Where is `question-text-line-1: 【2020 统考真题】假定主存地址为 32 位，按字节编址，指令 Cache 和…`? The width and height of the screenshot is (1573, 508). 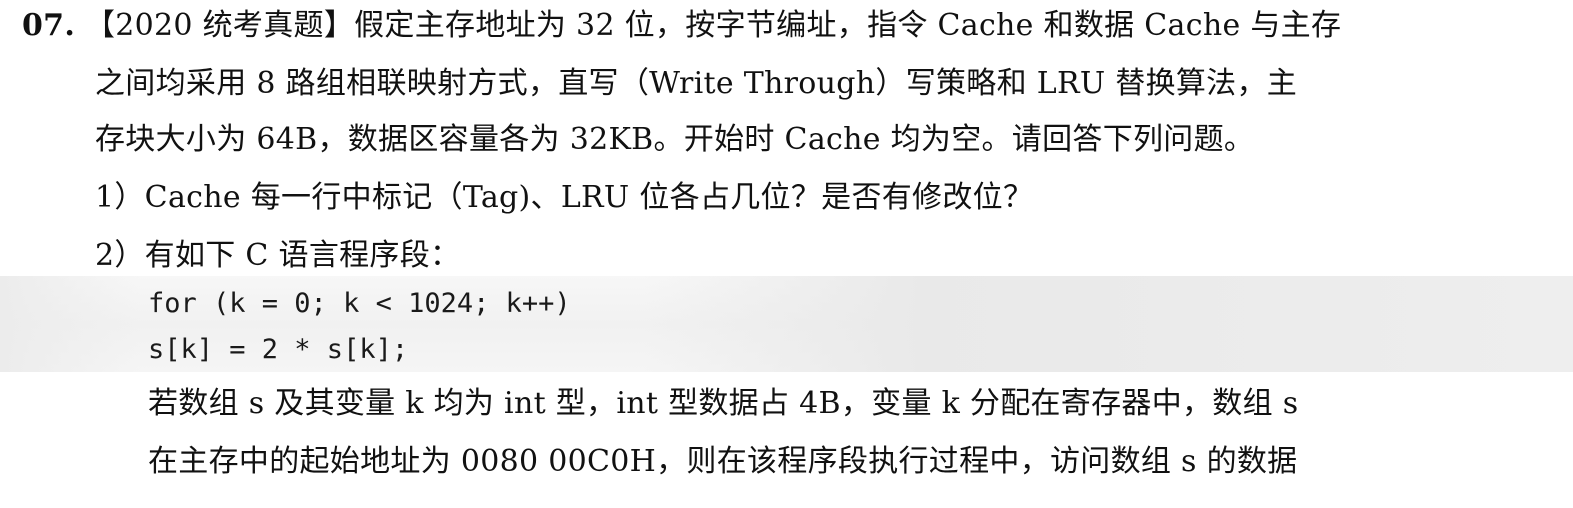
question-text-line-1: 【2020 统考真题】假定主存地址为 32 位，按字节编址，指令 Cache 和… is located at coordinates (713, 25).